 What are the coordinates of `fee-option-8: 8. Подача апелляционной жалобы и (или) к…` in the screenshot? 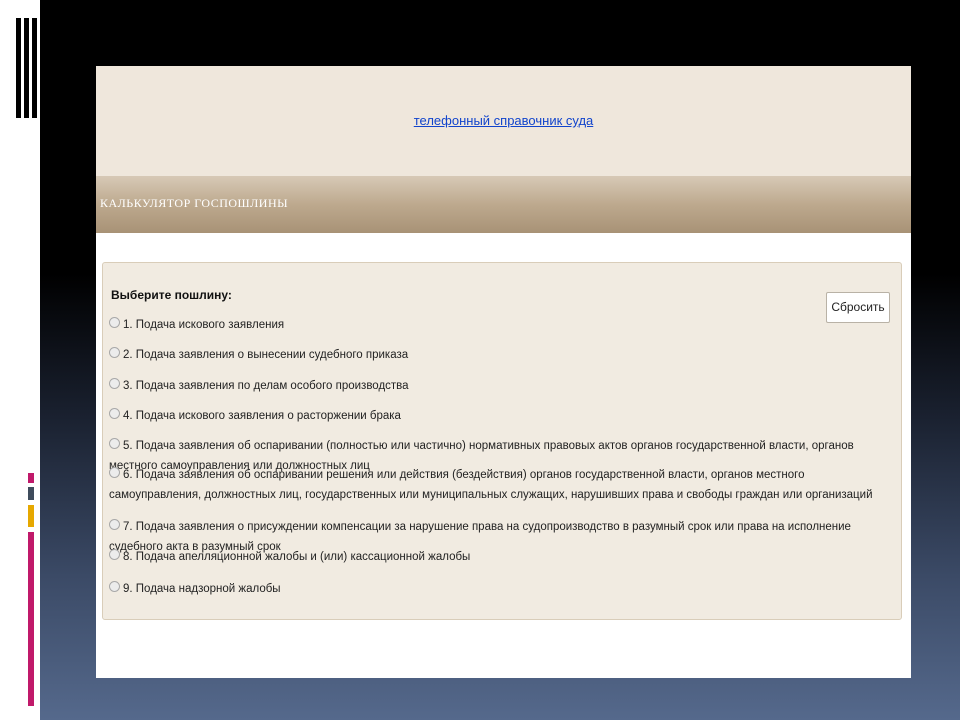 It's located at (504, 557).